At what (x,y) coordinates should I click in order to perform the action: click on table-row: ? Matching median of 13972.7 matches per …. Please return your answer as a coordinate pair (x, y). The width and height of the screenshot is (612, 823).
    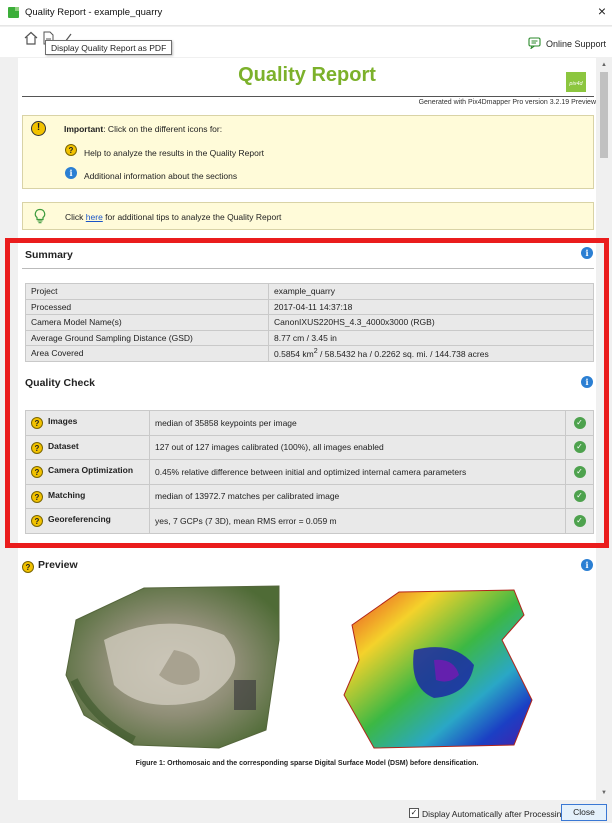
    Looking at the image, I should click on (309, 496).